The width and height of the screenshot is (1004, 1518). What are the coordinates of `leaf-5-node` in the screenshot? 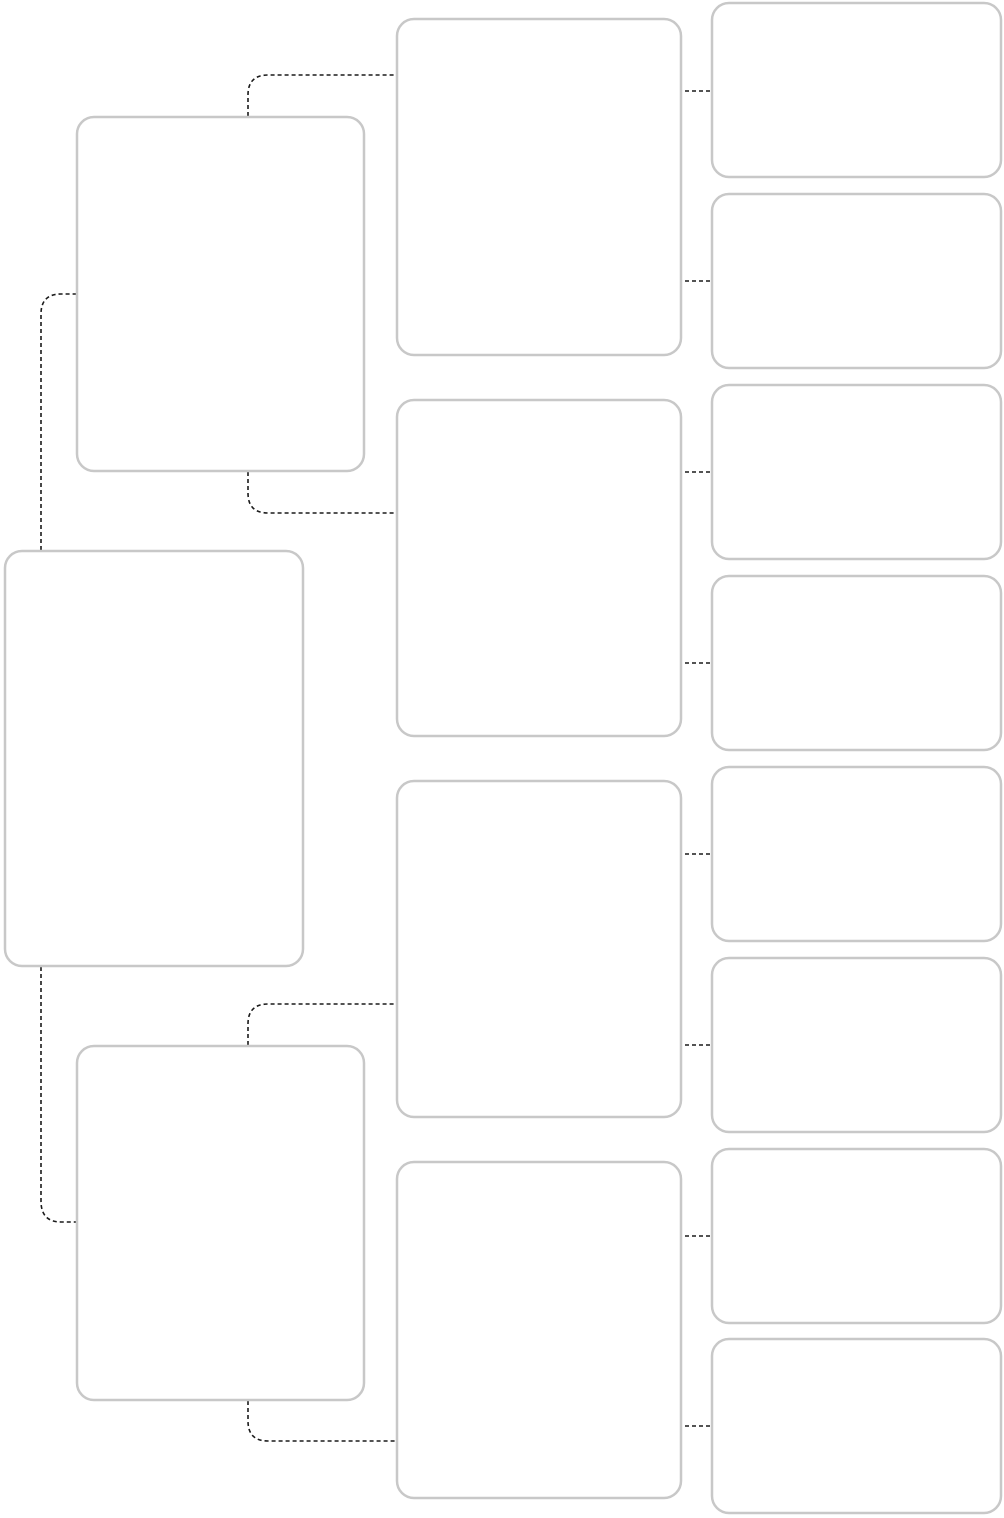 It's located at (856, 854).